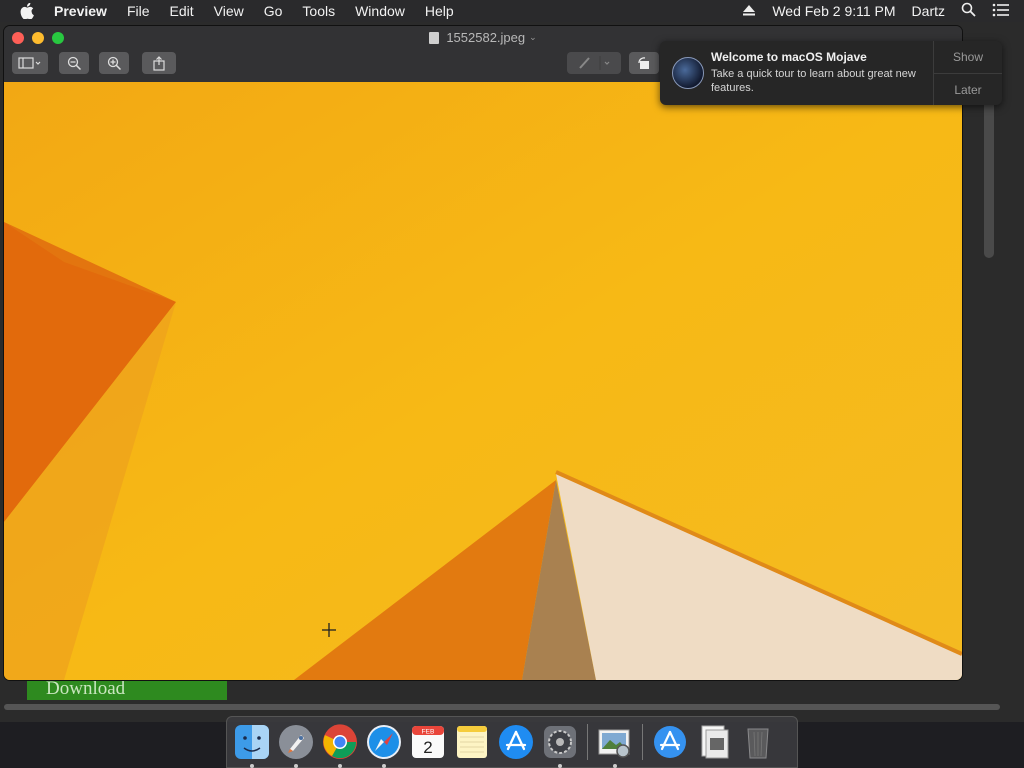 Image resolution: width=1024 pixels, height=768 pixels. Describe the element at coordinates (329, 630) in the screenshot. I see `crosshair-cursor-icon` at that location.